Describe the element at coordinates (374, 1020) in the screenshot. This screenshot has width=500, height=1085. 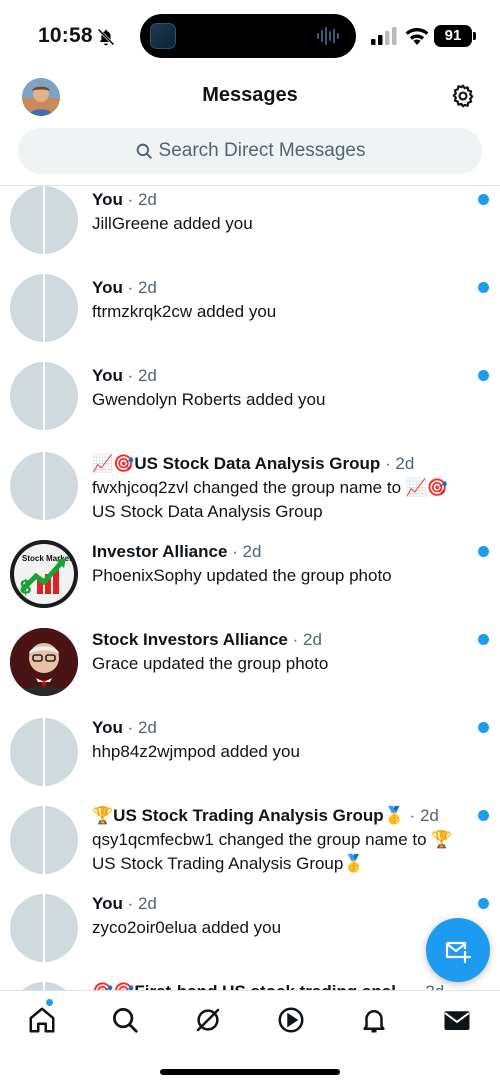
I see `bell-icon` at that location.